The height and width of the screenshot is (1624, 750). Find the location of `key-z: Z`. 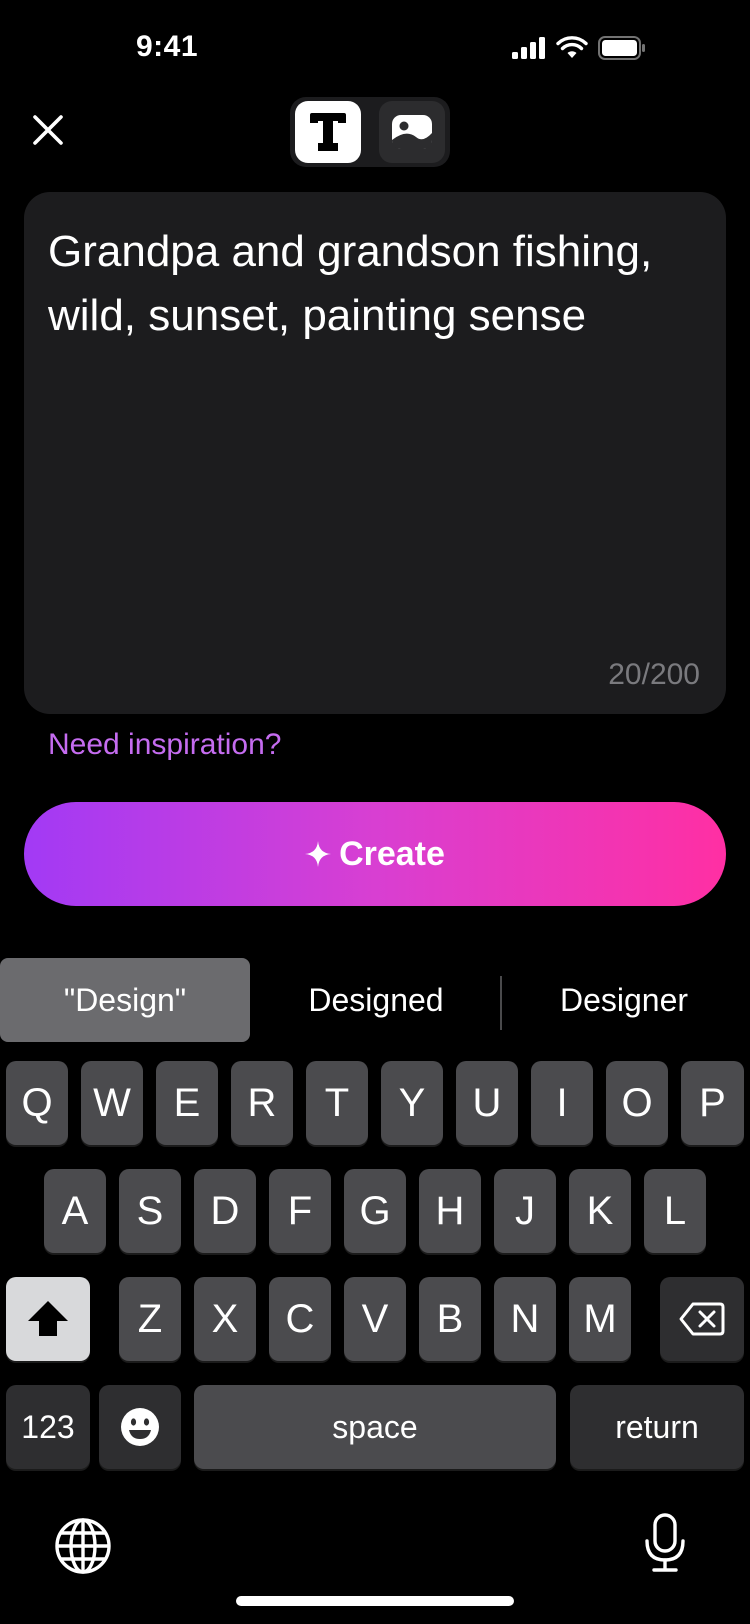

key-z: Z is located at coordinates (150, 1319).